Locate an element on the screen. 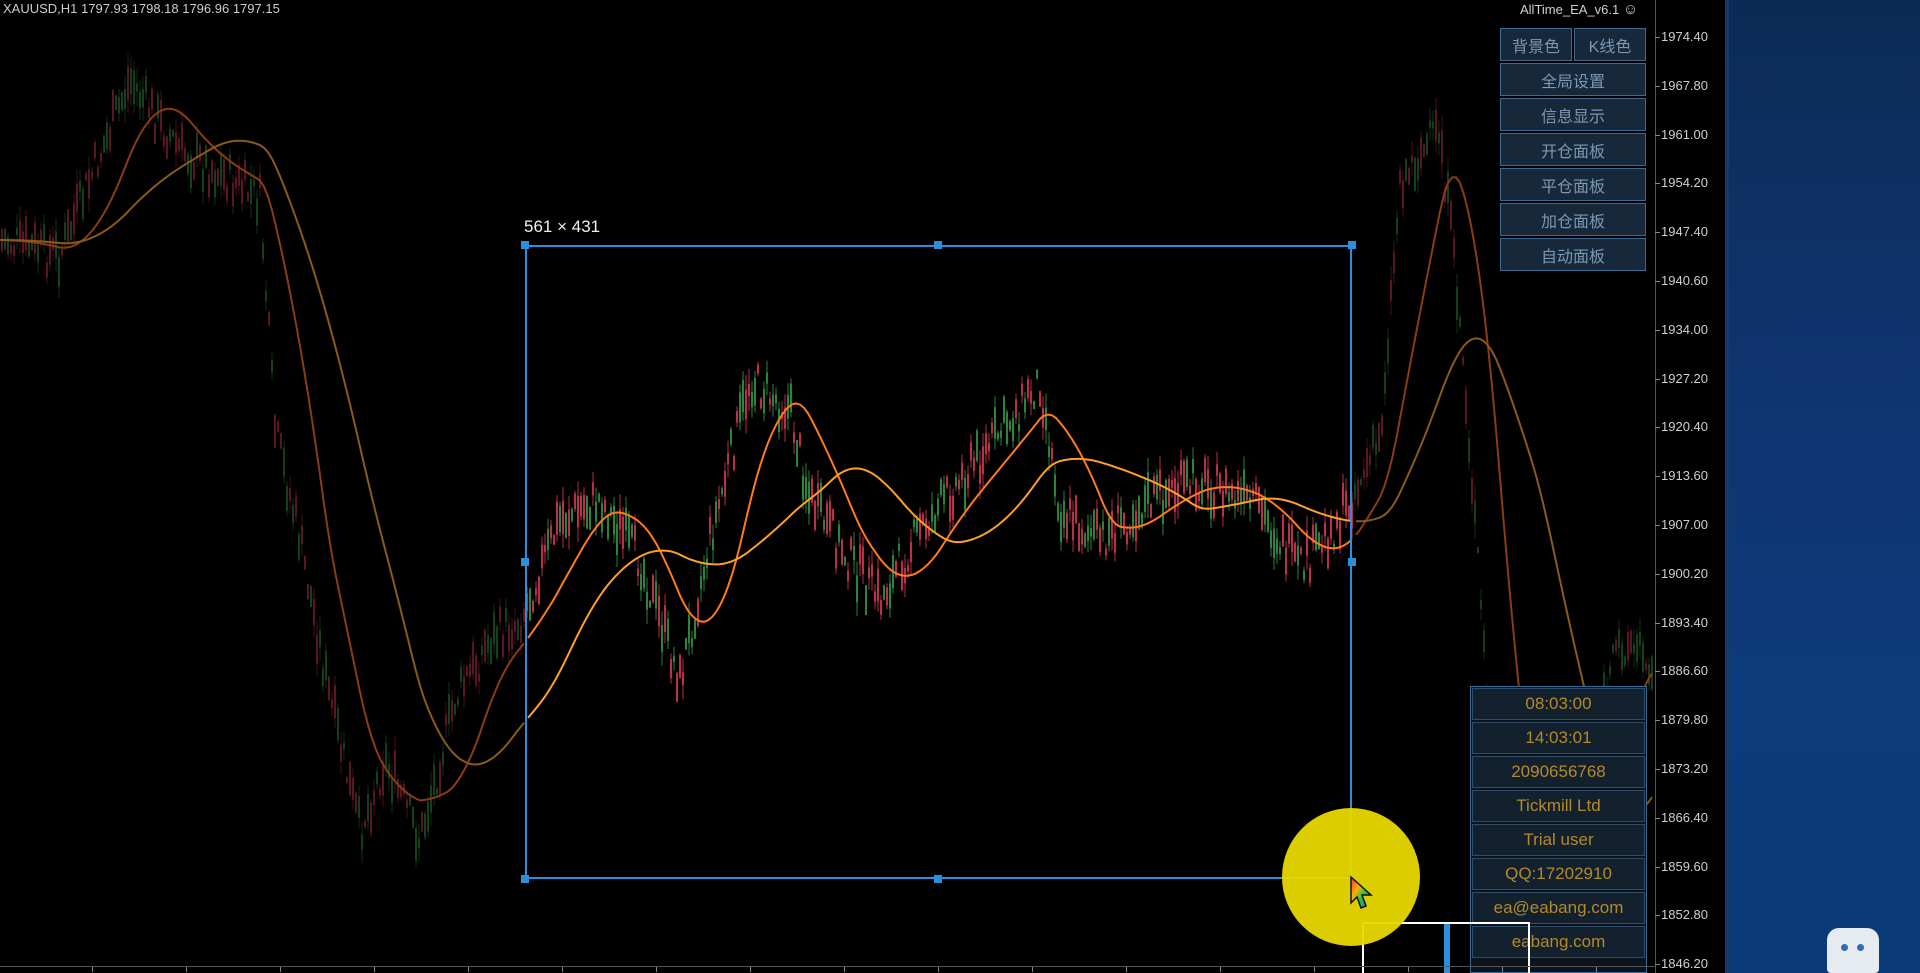  auto-panel-button: 自动面板 is located at coordinates (1573, 254).